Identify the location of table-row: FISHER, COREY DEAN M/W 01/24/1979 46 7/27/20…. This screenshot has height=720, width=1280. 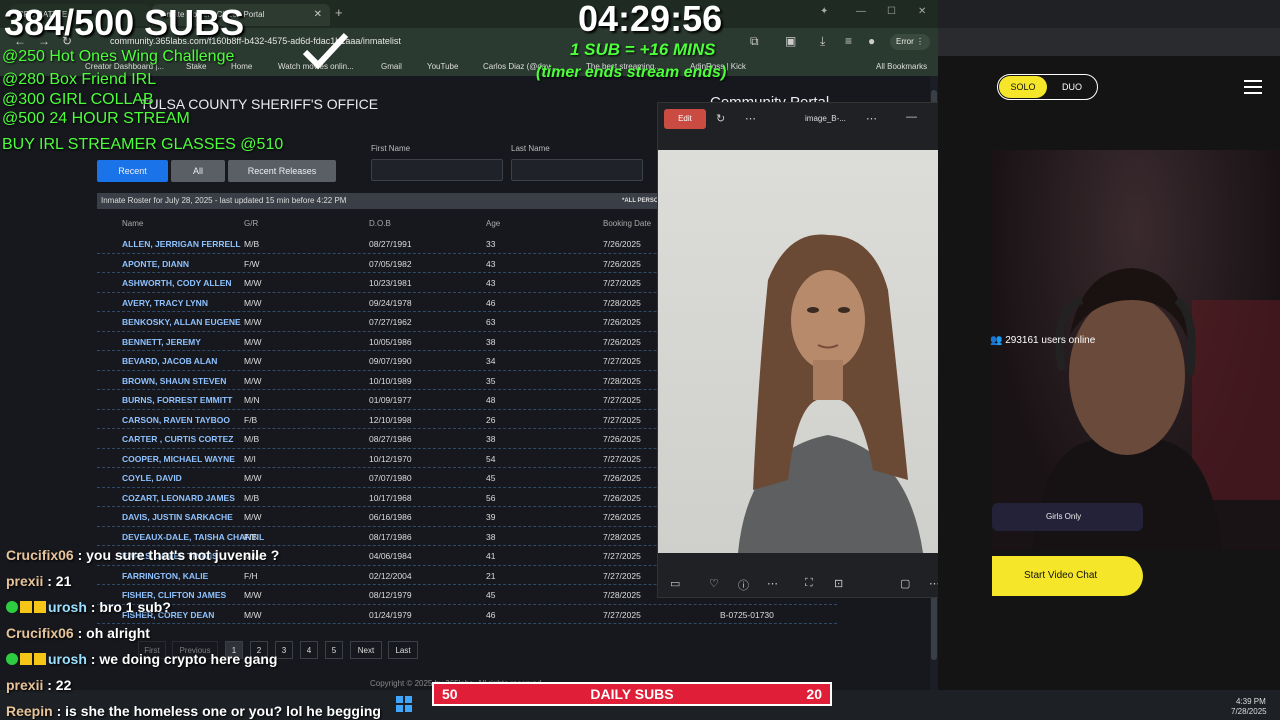
(467, 614).